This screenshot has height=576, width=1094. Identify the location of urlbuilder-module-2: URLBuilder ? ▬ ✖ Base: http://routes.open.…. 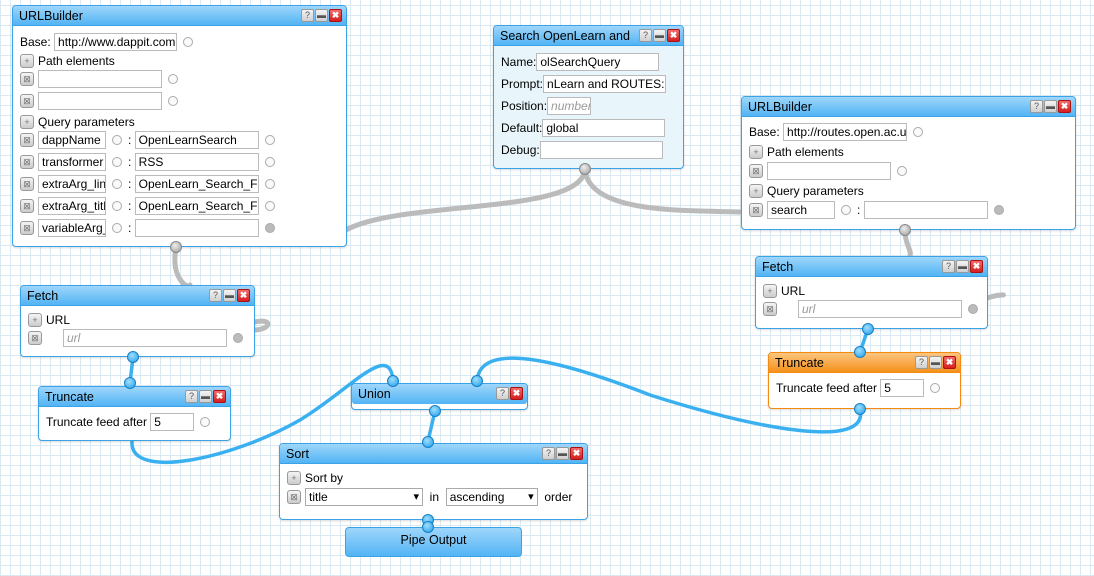
(908, 163).